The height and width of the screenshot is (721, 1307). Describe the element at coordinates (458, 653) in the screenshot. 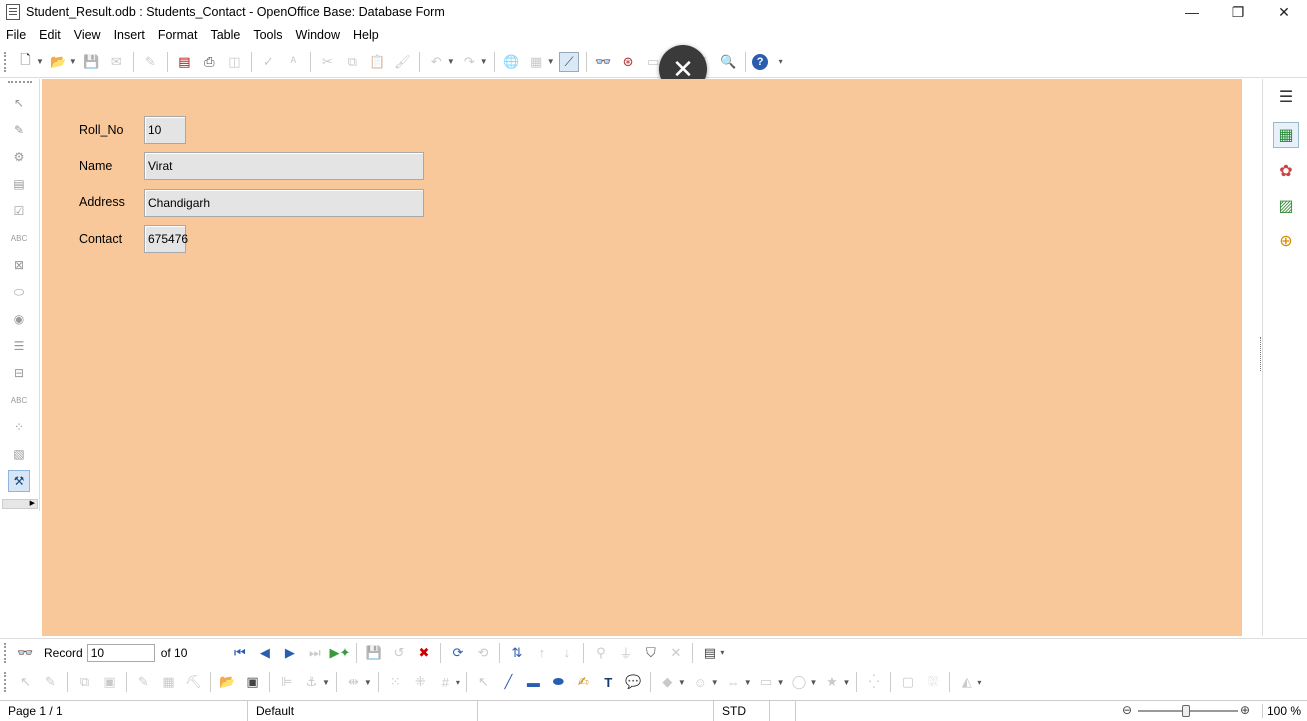

I see `refresh-icon: ⟳` at that location.